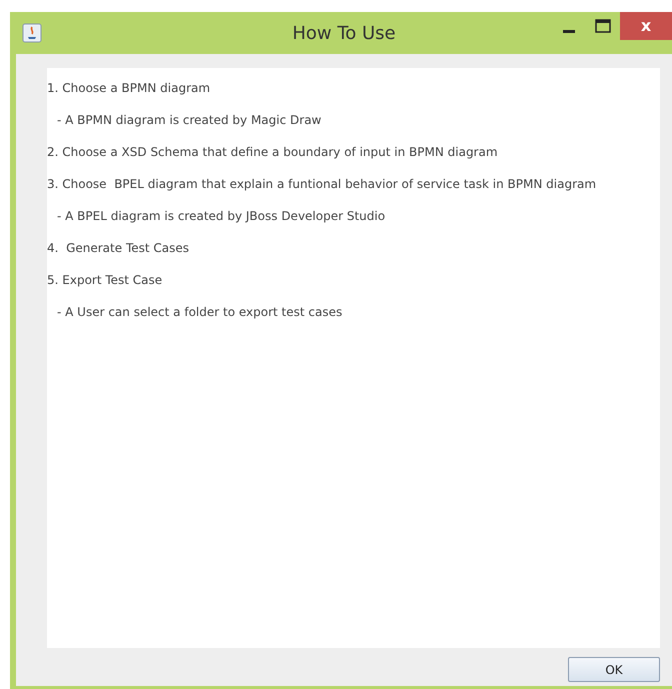 This screenshot has width=672, height=689. What do you see at coordinates (569, 31) in the screenshot?
I see `minimize-icon` at bounding box center [569, 31].